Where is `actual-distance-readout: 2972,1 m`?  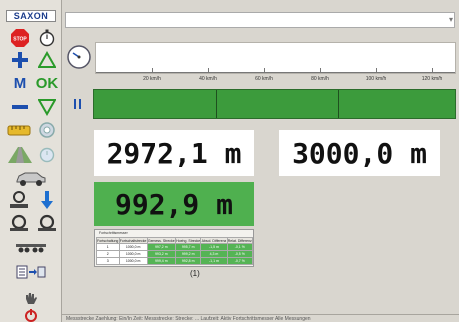
actual-distance-readout: 2972,1 m is located at coordinates (174, 153).